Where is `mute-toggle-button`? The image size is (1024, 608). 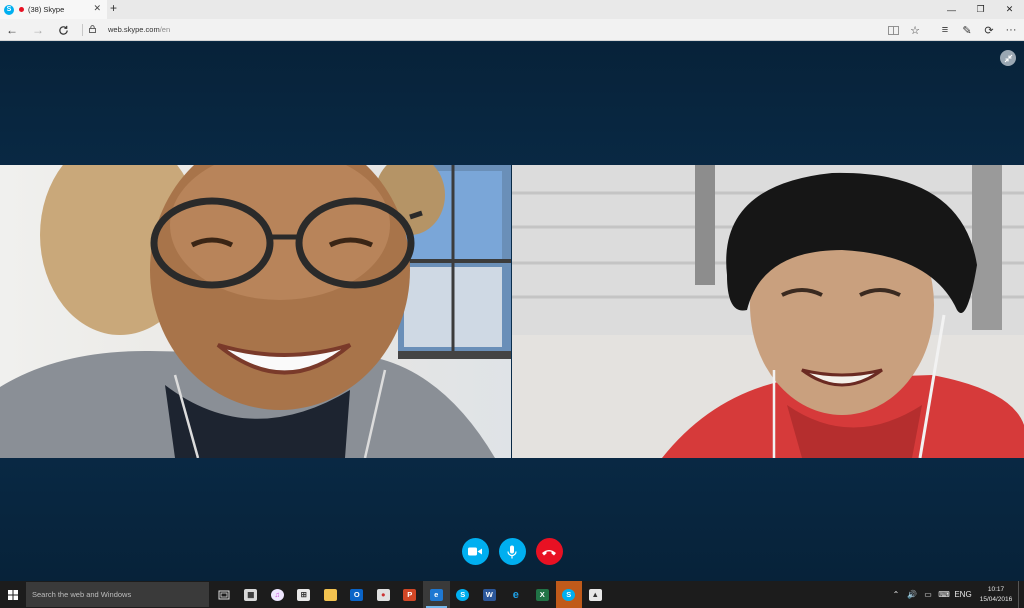 mute-toggle-button is located at coordinates (512, 551).